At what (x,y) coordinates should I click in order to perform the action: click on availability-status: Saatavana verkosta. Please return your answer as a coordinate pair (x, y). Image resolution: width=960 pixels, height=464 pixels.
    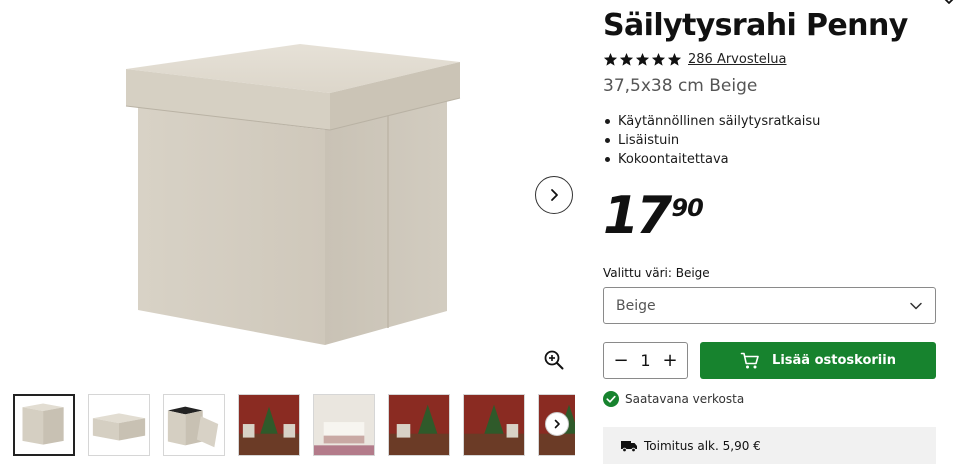
    Looking at the image, I should click on (673, 399).